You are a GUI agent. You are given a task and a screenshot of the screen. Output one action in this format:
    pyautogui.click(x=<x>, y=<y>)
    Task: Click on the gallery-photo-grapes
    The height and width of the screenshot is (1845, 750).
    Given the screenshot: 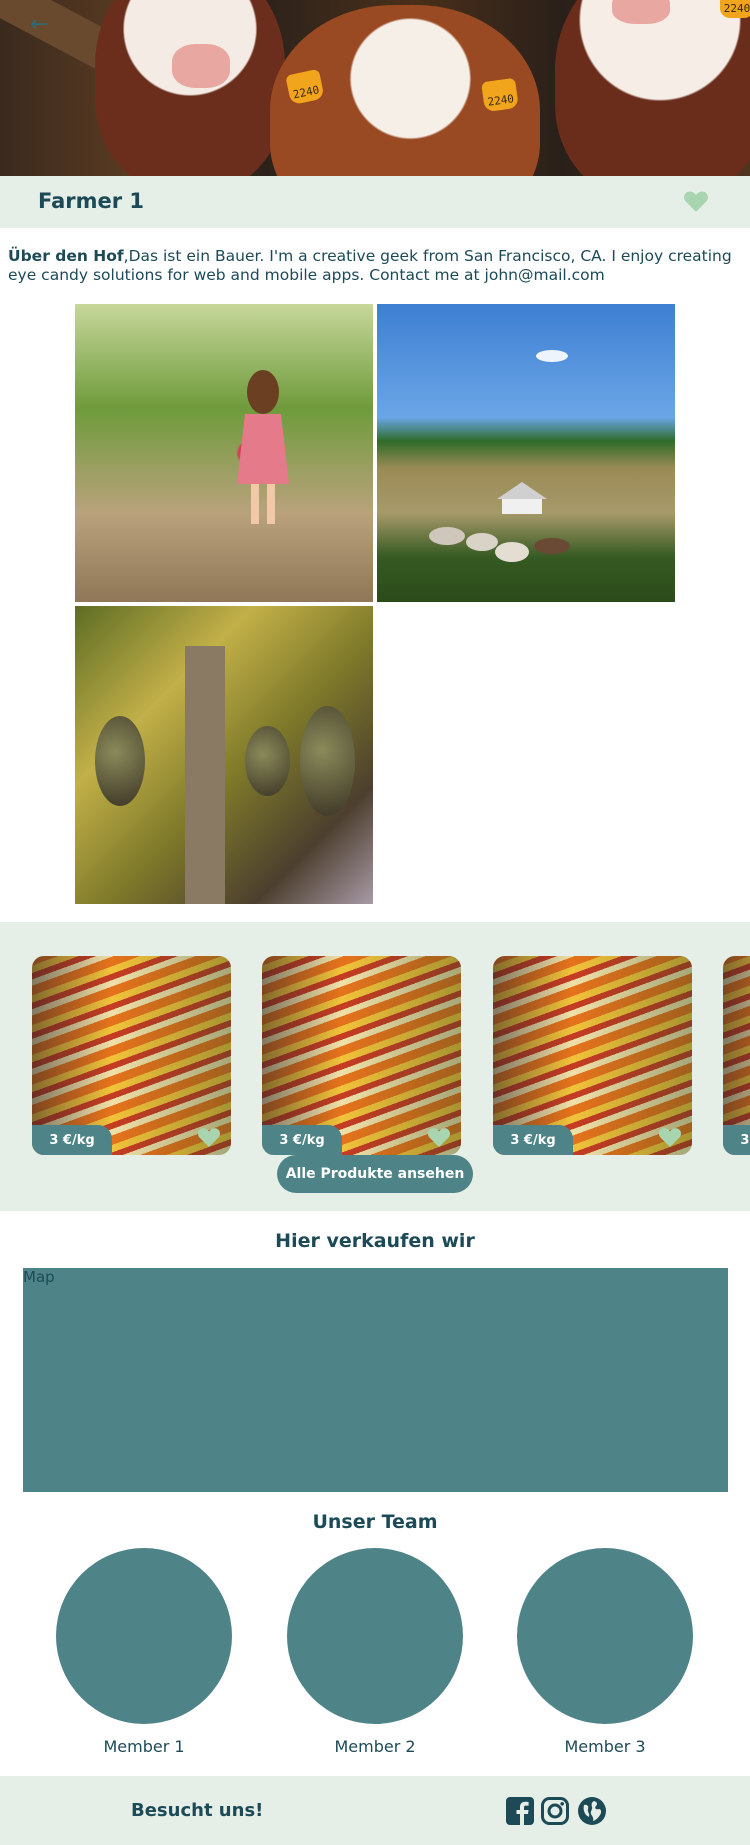 What is the action you would take?
    pyautogui.click(x=224, y=755)
    